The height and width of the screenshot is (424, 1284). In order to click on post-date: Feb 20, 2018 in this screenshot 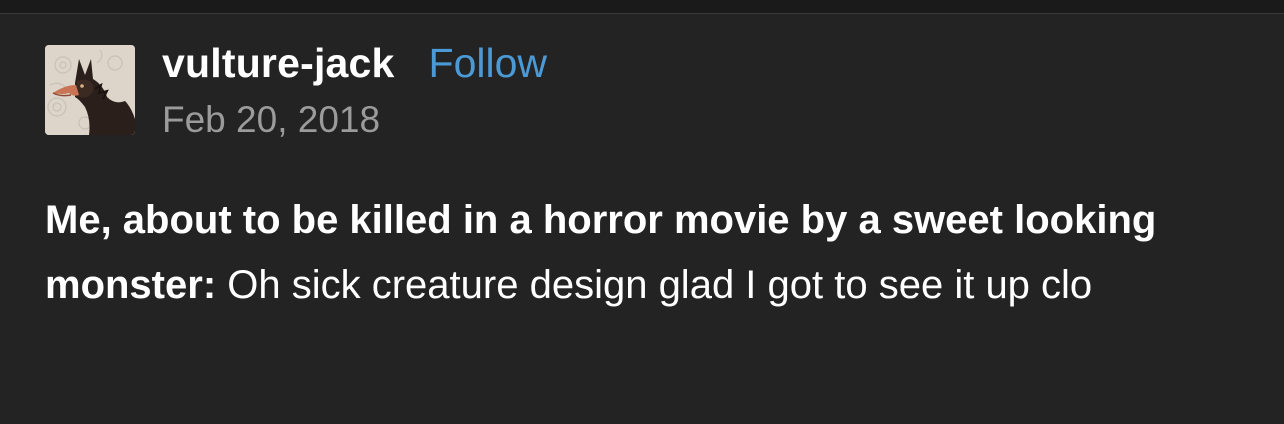, I will do `click(271, 119)`.